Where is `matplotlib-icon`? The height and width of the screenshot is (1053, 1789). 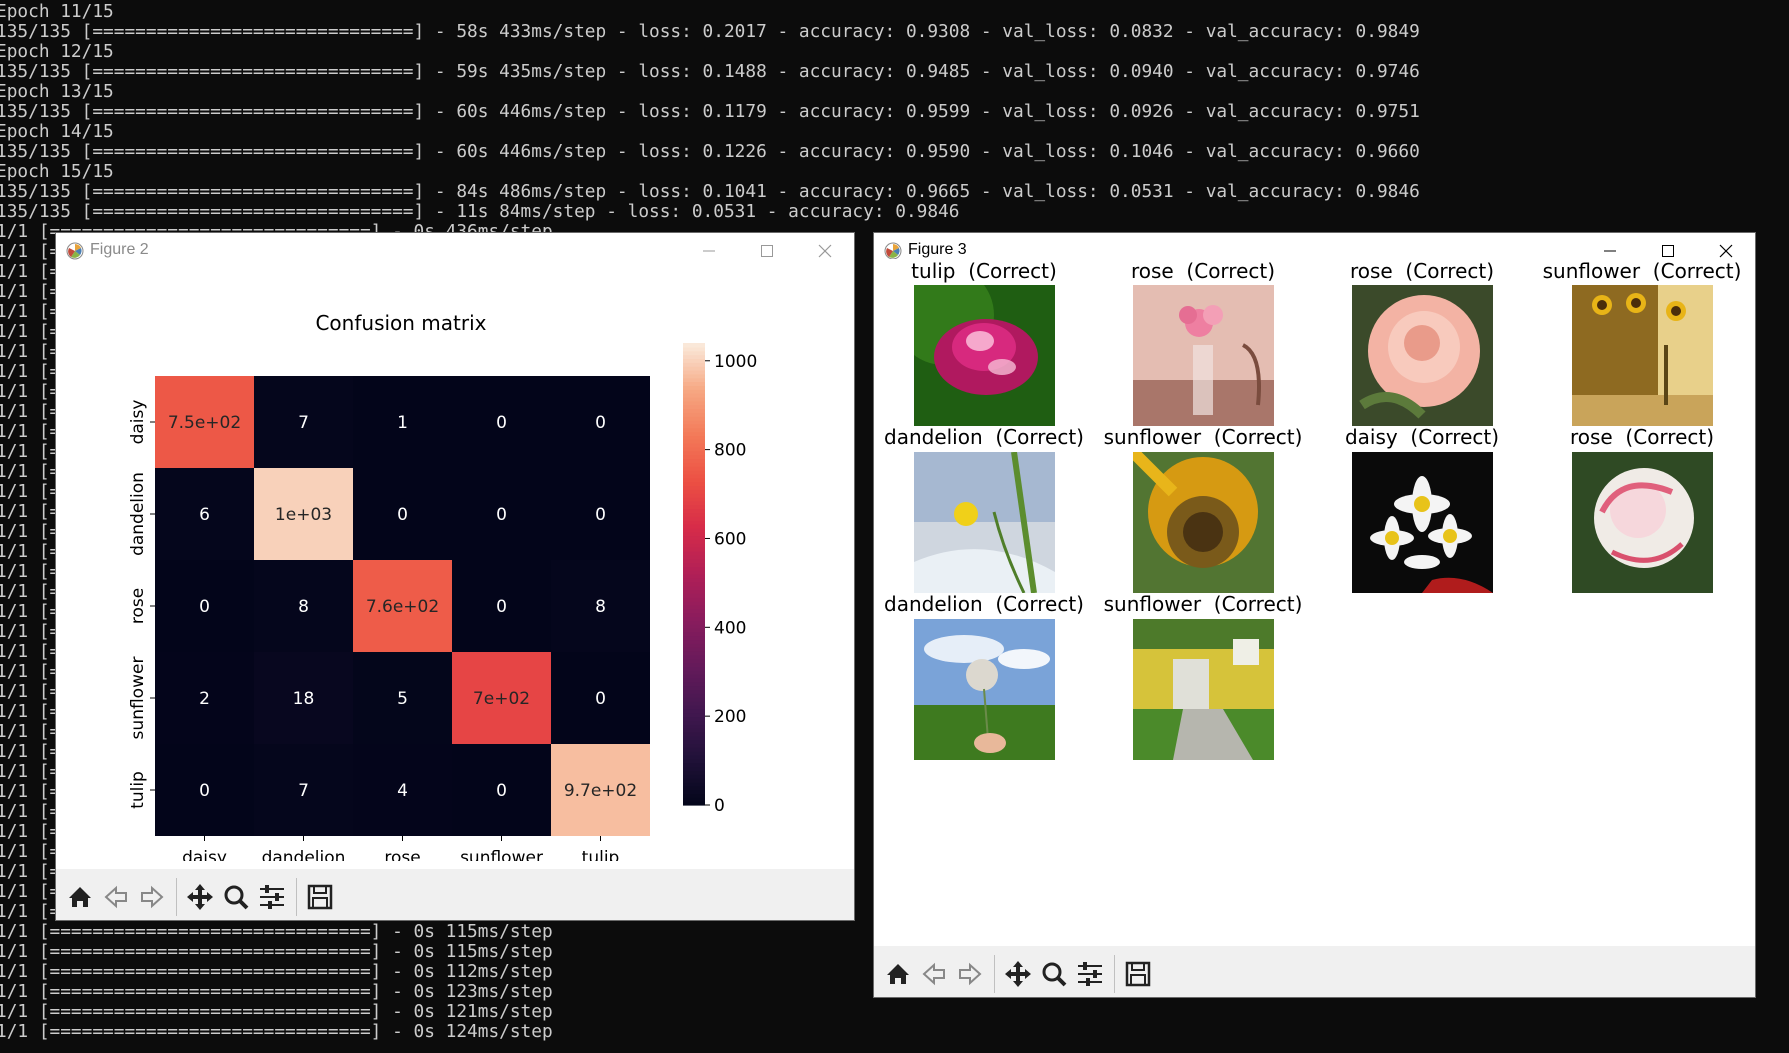 matplotlib-icon is located at coordinates (75, 251).